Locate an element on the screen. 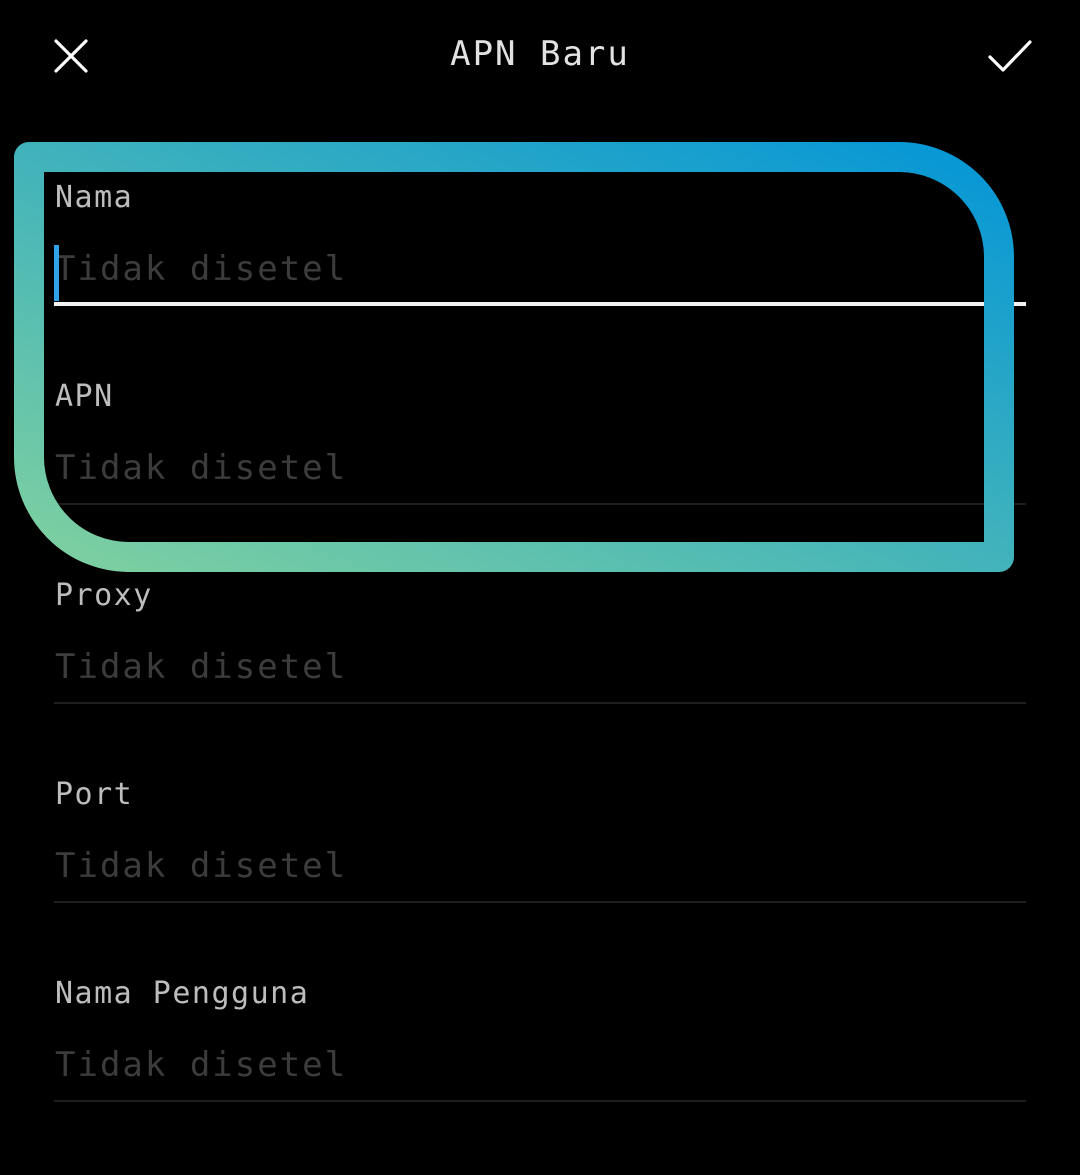 The image size is (1080, 1175). port-input is located at coordinates (540, 866).